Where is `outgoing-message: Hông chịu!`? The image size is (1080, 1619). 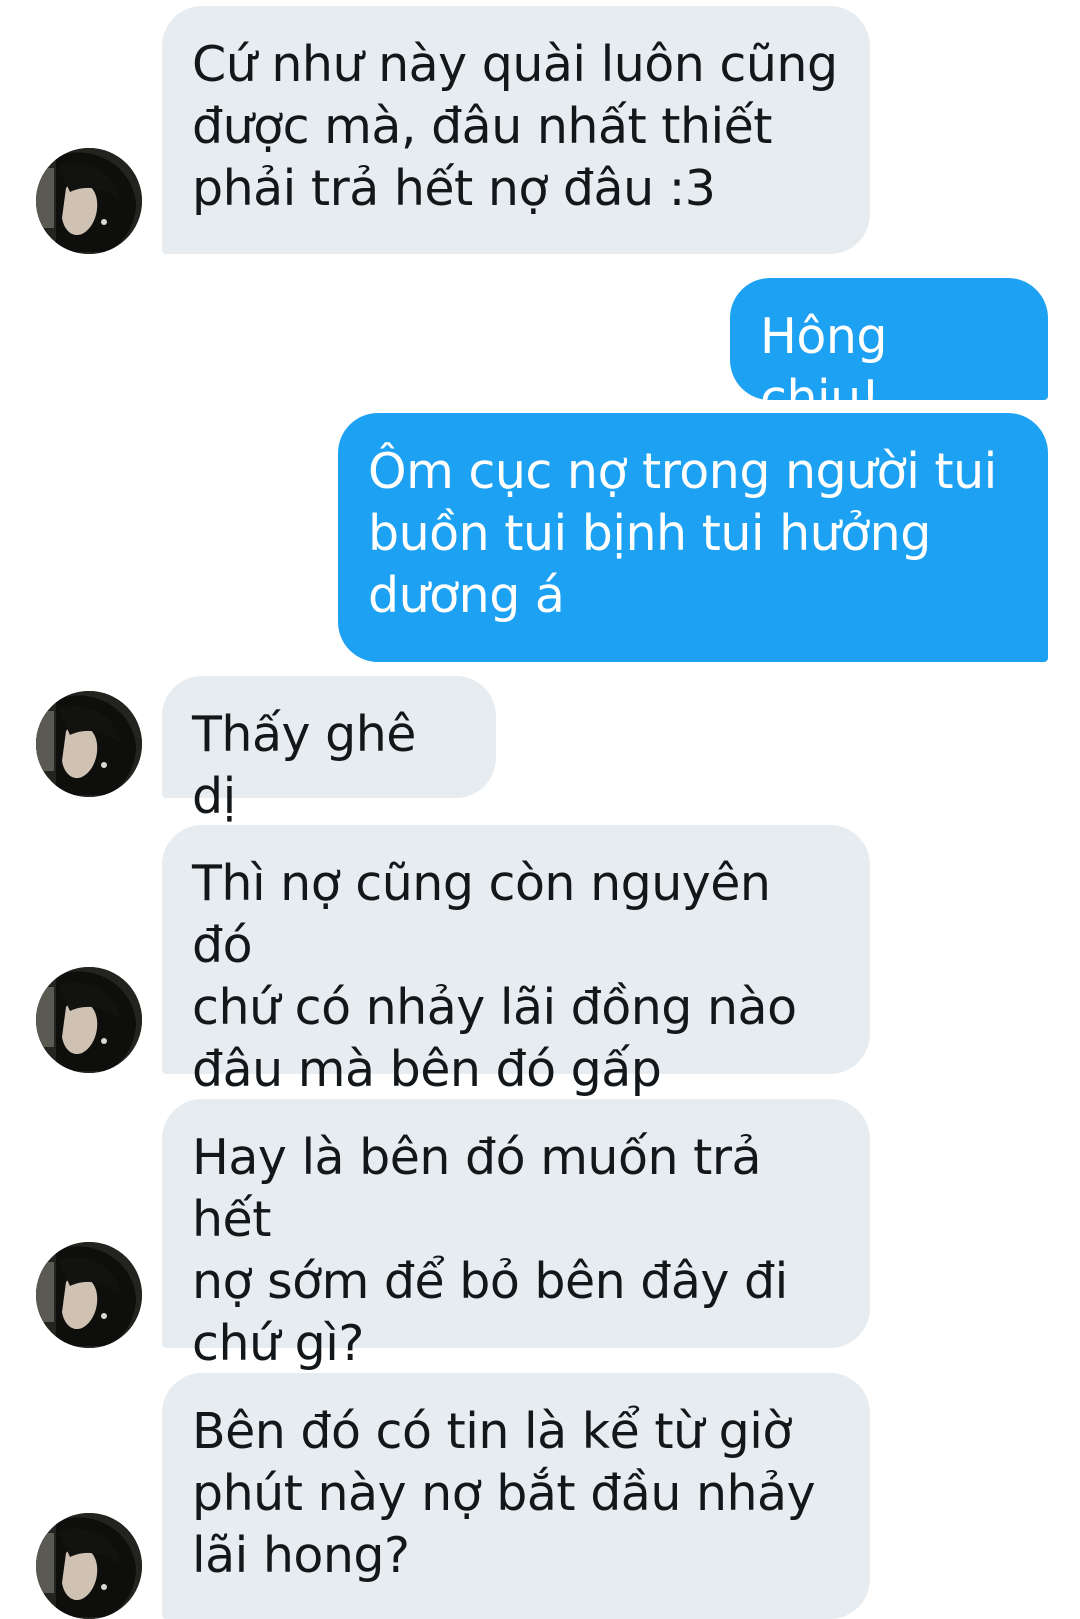 outgoing-message: Hông chịu! is located at coordinates (889, 352).